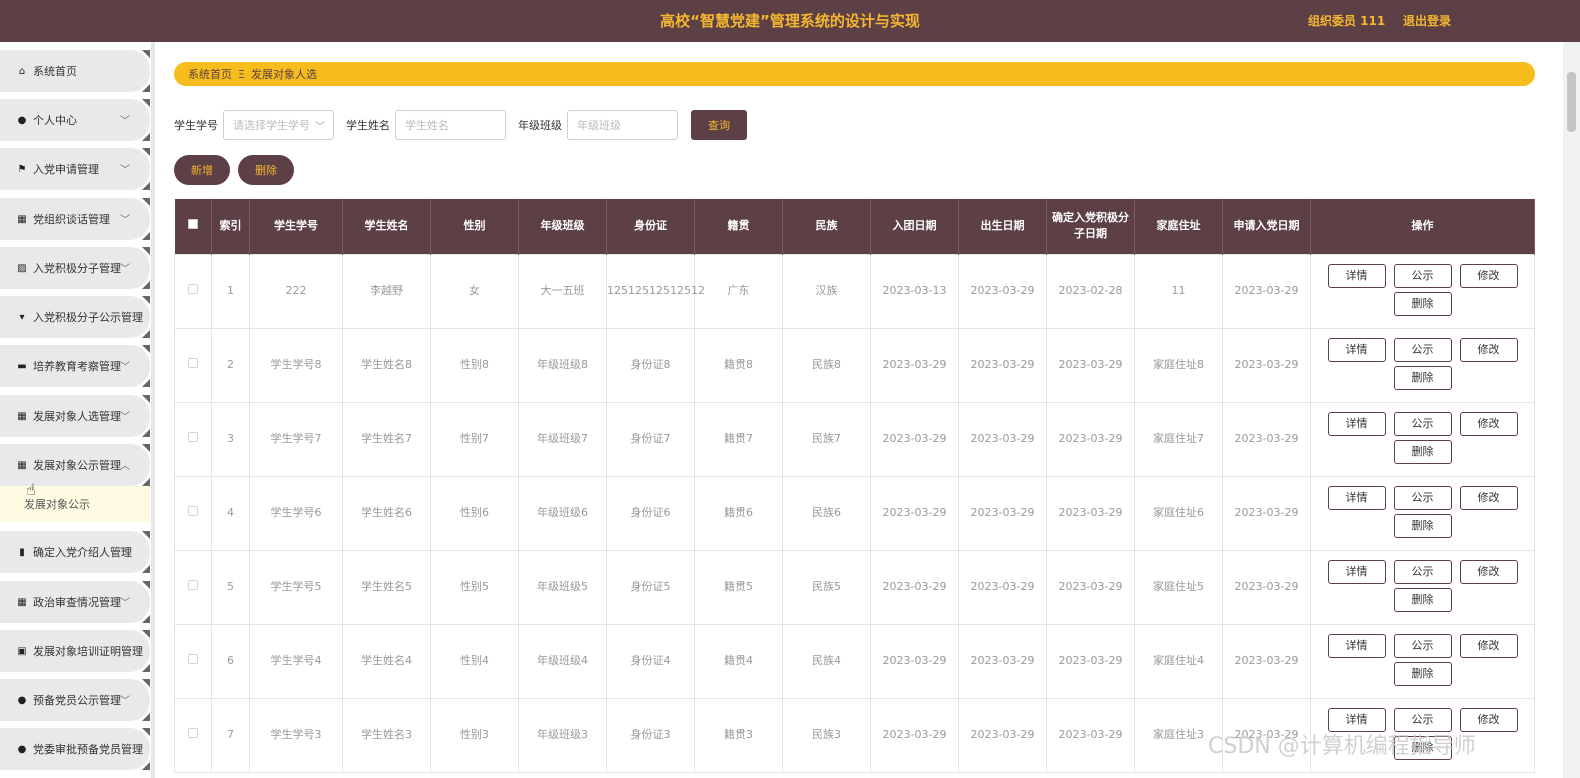 Image resolution: width=1580 pixels, height=778 pixels. Describe the element at coordinates (22, 602) in the screenshot. I see `grid-icon: ▦` at that location.